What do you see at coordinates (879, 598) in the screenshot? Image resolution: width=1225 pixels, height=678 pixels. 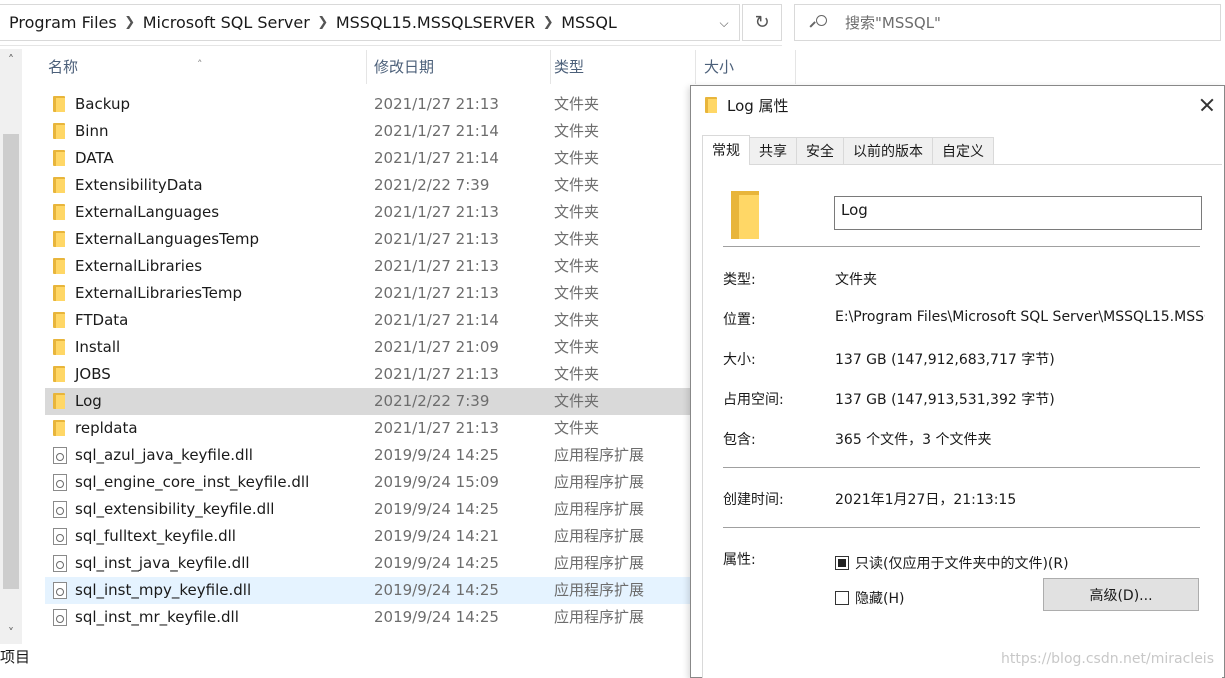 I see `hidden-label: 隐藏(H)` at bounding box center [879, 598].